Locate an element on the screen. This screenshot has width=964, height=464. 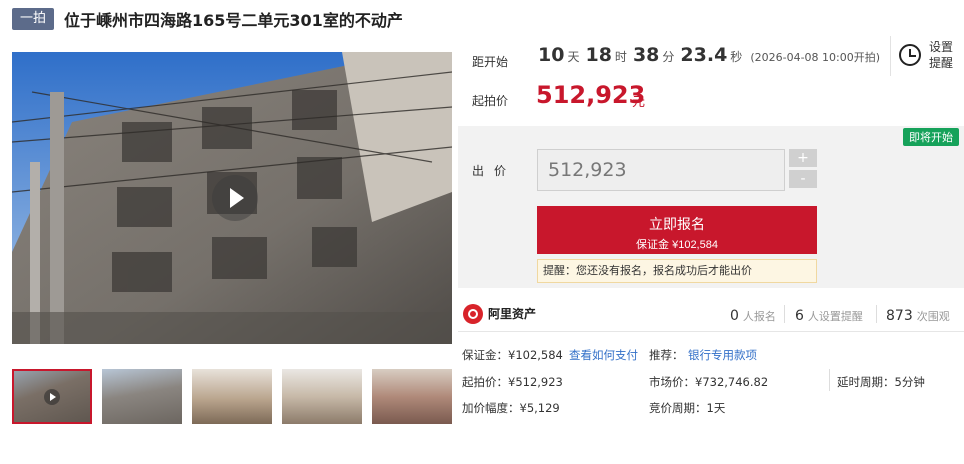
bid-label: 出价 is located at coordinates (494, 171).